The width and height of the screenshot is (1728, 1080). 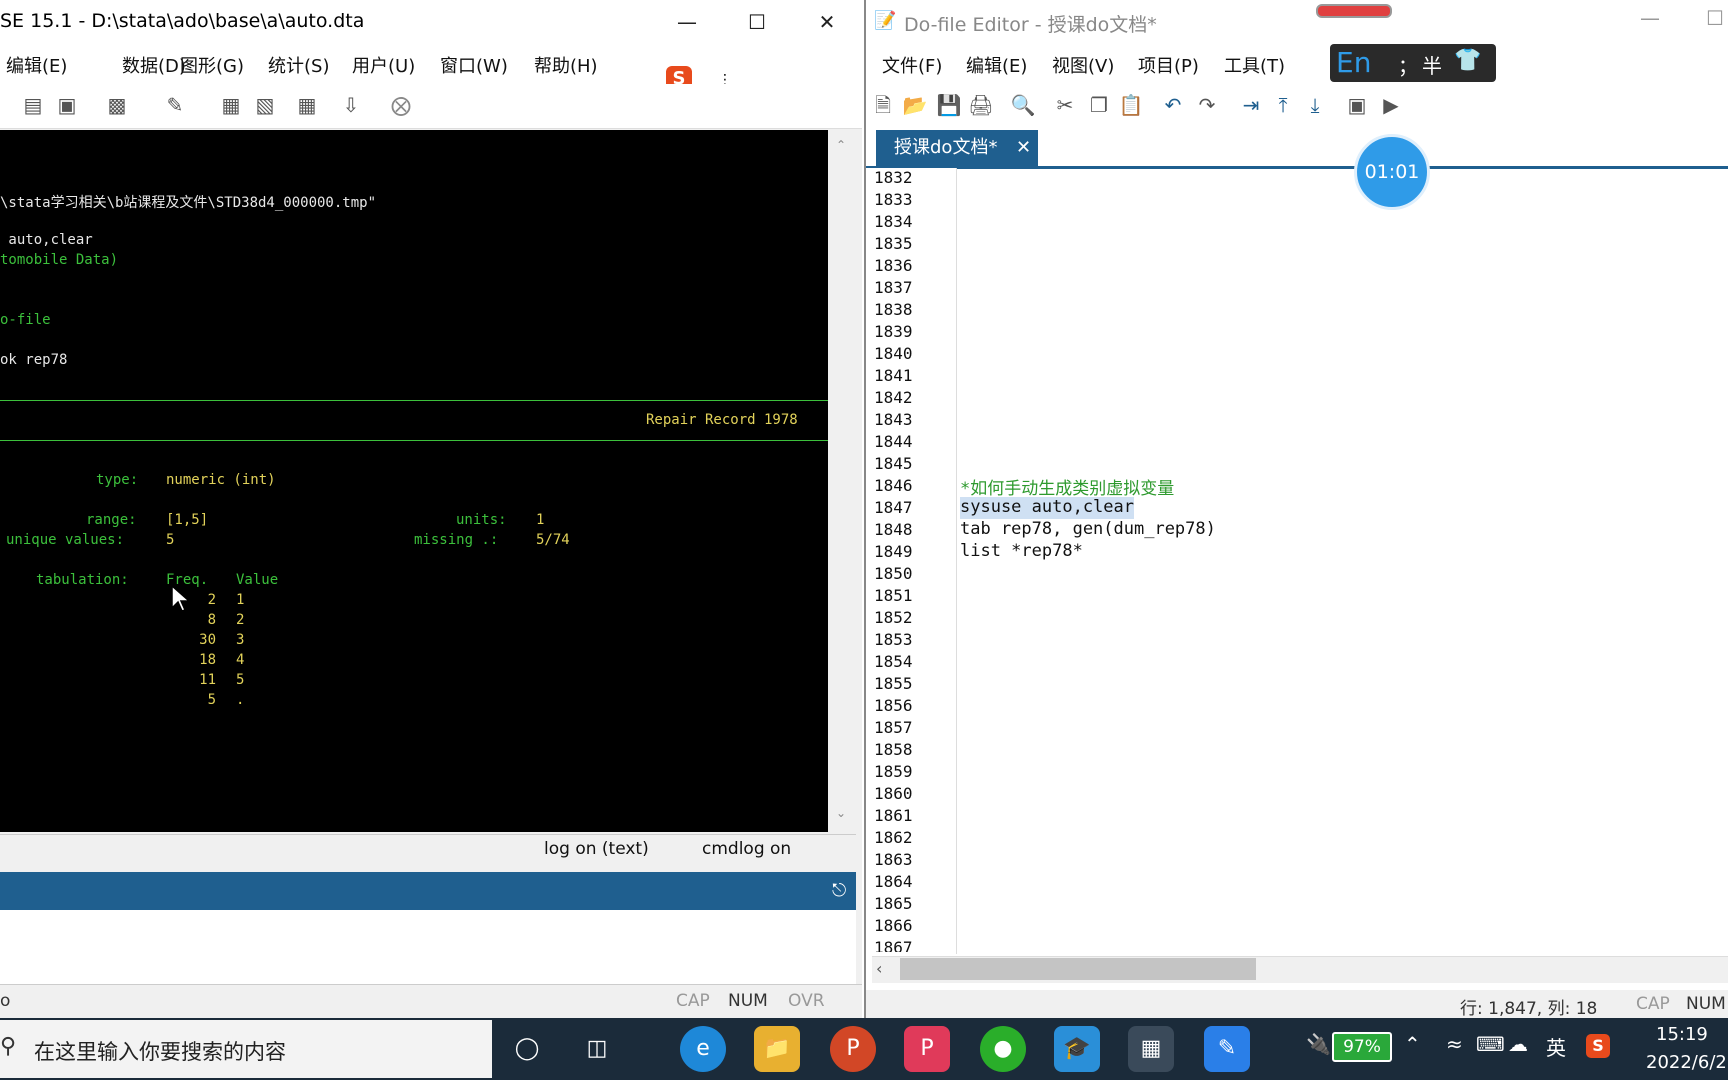 I want to click on taskbar-search: ⚲ 在这里输入你要搜索的内容, so click(x=246, y=1049).